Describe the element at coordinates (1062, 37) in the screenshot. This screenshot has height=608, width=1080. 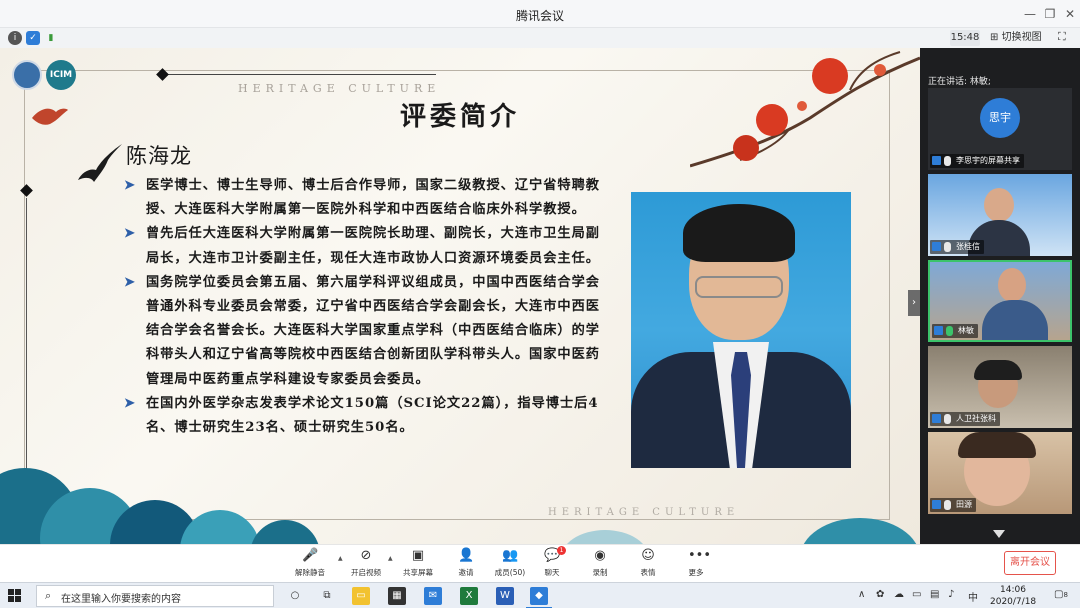
I see `fullscreen-icon: ⛶` at that location.